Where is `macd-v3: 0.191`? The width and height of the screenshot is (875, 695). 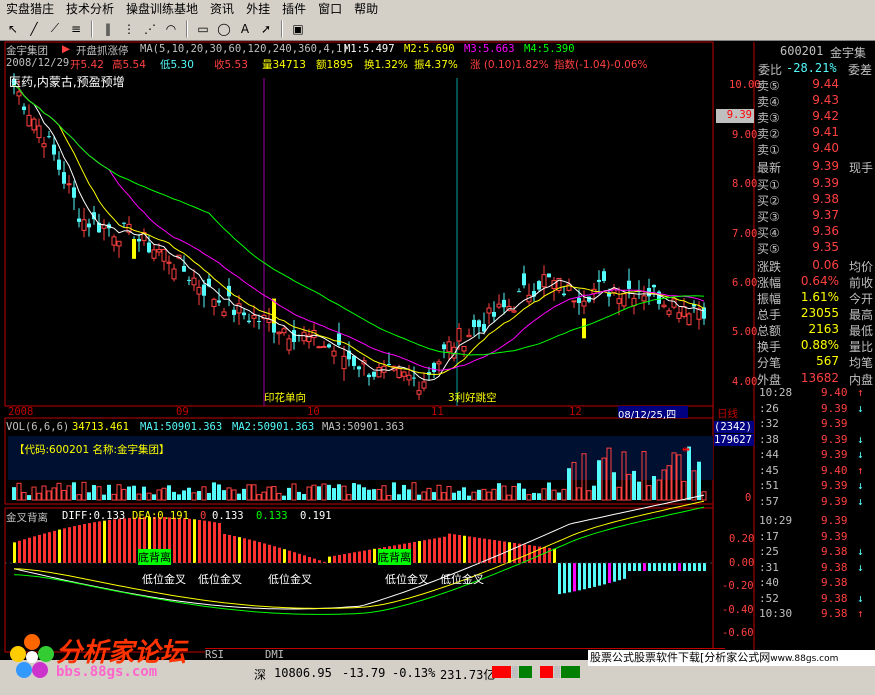
macd-v3: 0.191 is located at coordinates (316, 516).